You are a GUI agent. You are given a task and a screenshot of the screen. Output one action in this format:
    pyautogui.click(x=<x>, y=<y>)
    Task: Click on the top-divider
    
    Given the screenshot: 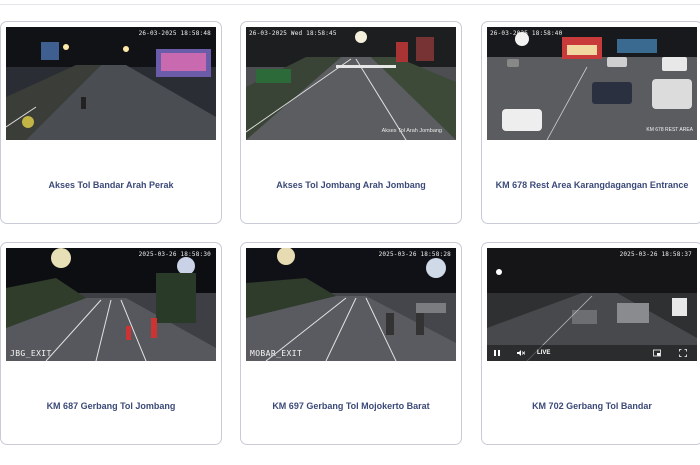 What is the action you would take?
    pyautogui.click(x=350, y=4)
    